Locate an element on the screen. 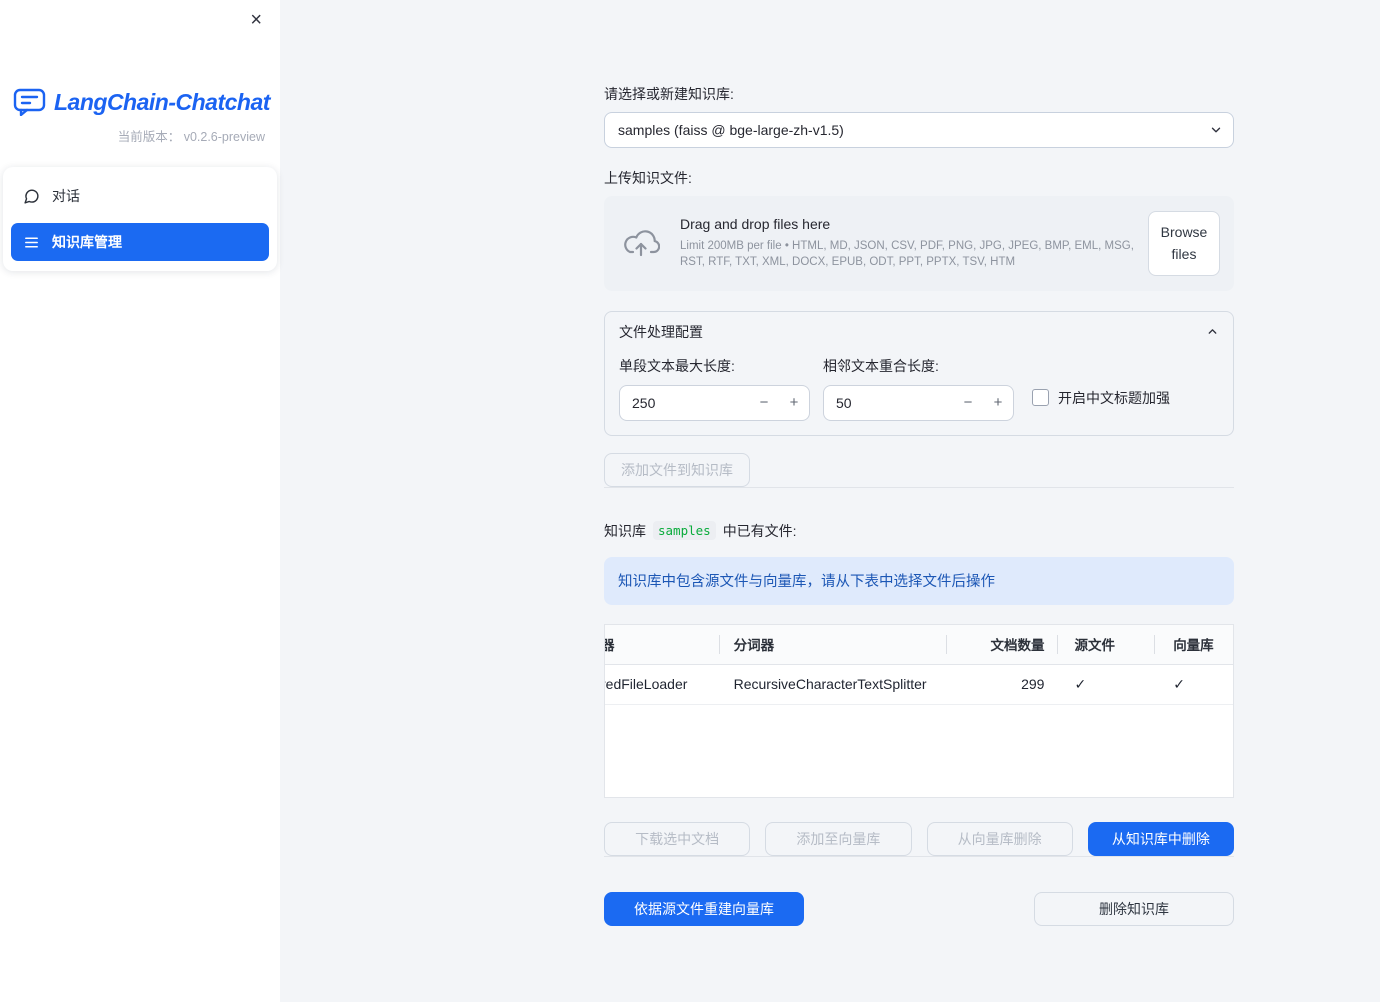 Image resolution: width=1380 pixels, height=1002 pixels. version-text: 当前版本： v0.2.6-preview is located at coordinates (191, 137).